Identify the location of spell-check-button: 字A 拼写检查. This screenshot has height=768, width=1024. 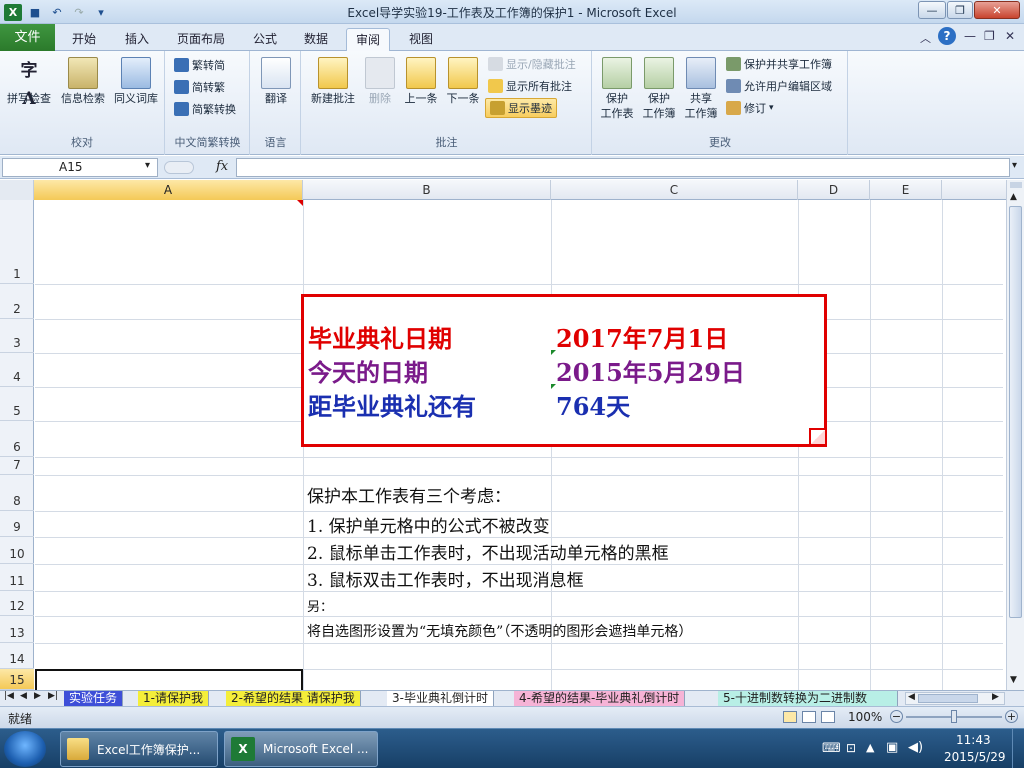
(29, 83).